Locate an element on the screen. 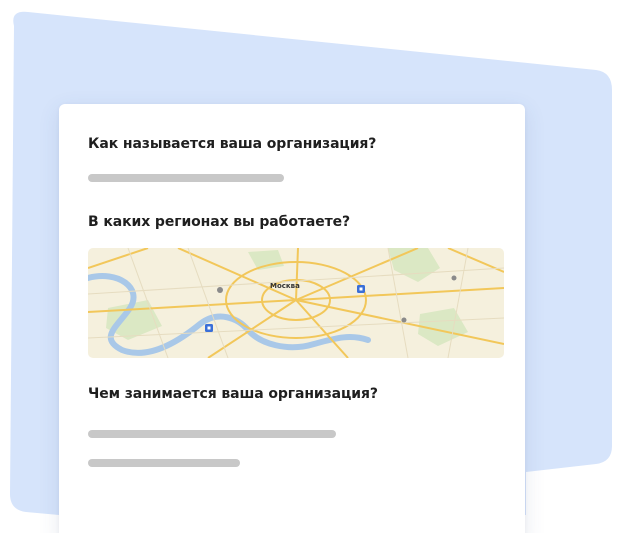 The width and height of the screenshot is (618, 533). map-city-label: Москва is located at coordinates (285, 286).